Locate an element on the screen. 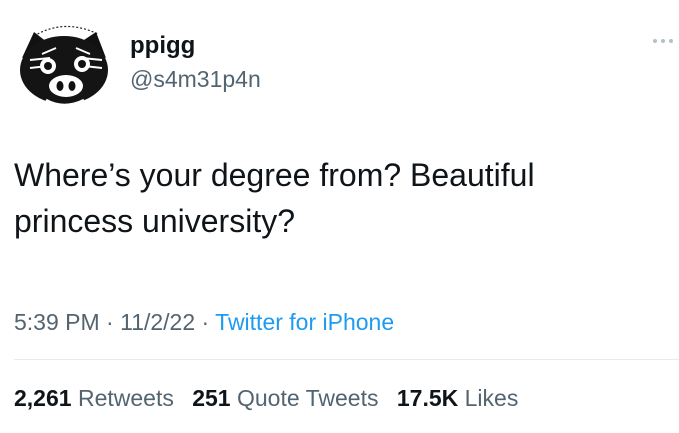 This screenshot has width=679, height=433. likes-stat: 17.5K Likes is located at coordinates (457, 398).